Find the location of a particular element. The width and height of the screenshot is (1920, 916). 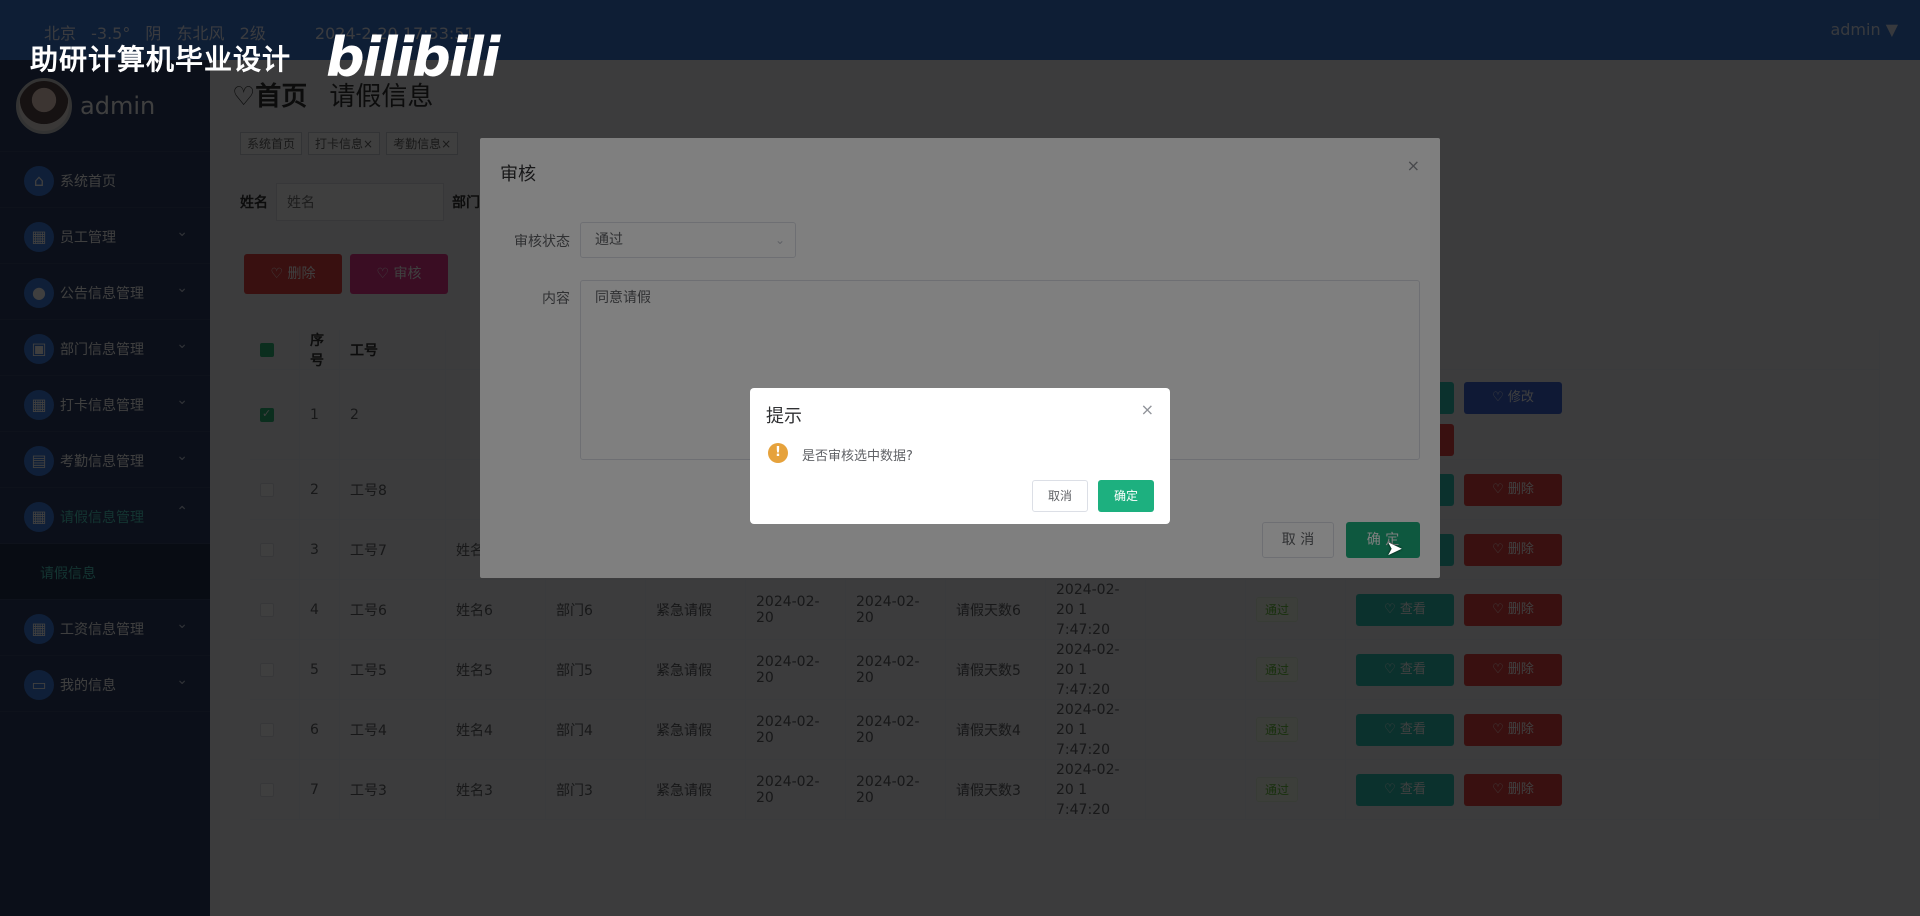

confirm-box: 提示 × ! 是否审核选中数据? 取消 确定 is located at coordinates (960, 456).